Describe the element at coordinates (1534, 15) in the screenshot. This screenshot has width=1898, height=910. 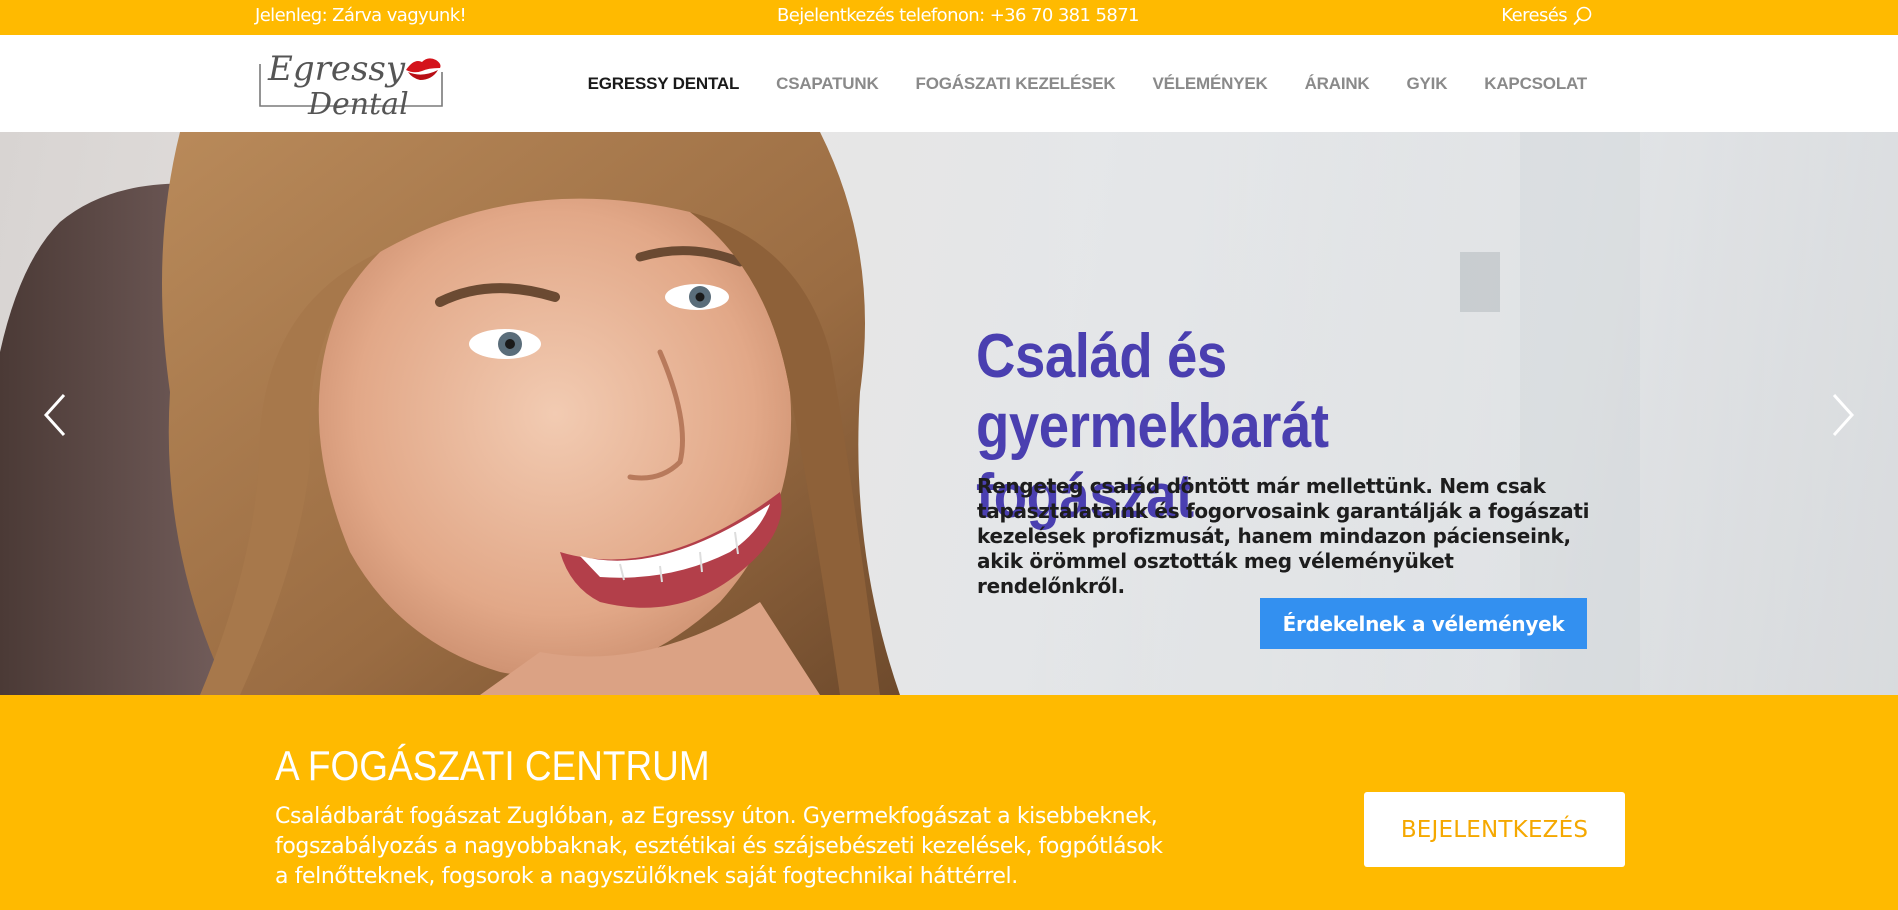
I see `search-label: Keresés` at that location.